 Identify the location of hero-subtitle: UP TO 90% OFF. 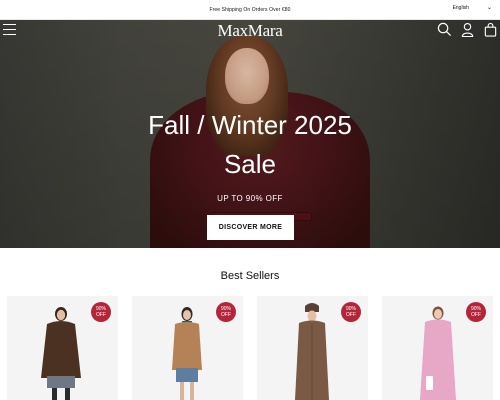
(250, 198).